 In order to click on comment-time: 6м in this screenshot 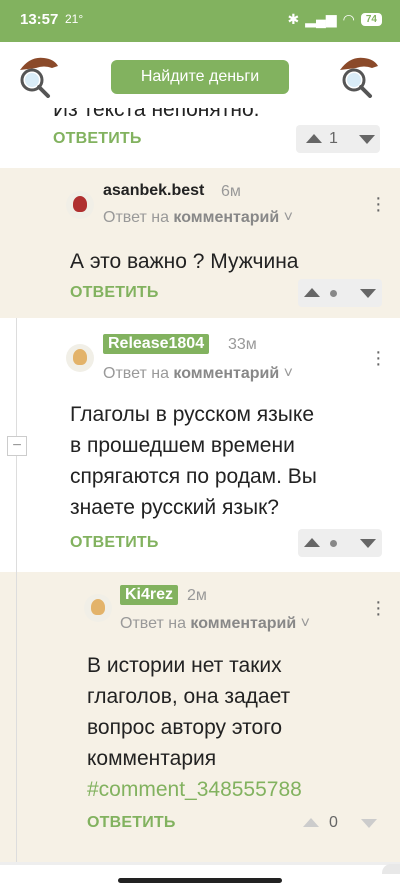, I will do `click(231, 191)`.